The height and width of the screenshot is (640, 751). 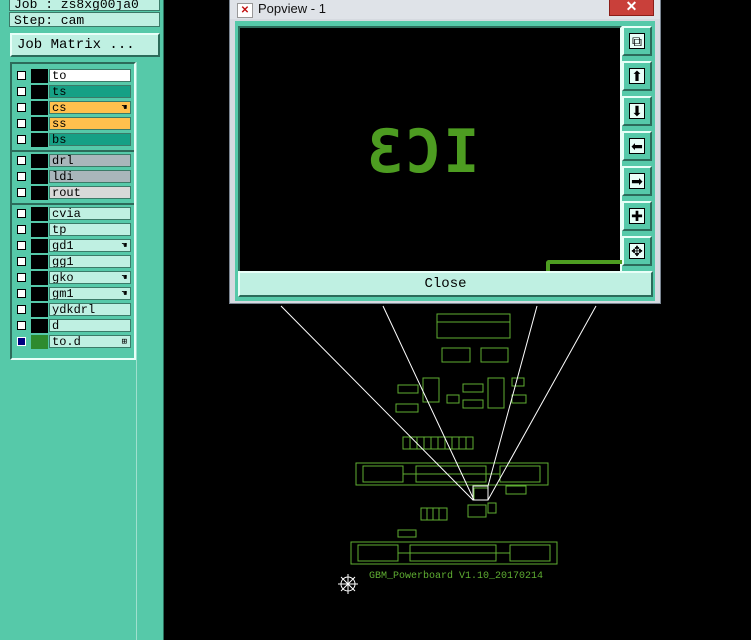 I want to click on pan-right-button: ➡, so click(x=637, y=181).